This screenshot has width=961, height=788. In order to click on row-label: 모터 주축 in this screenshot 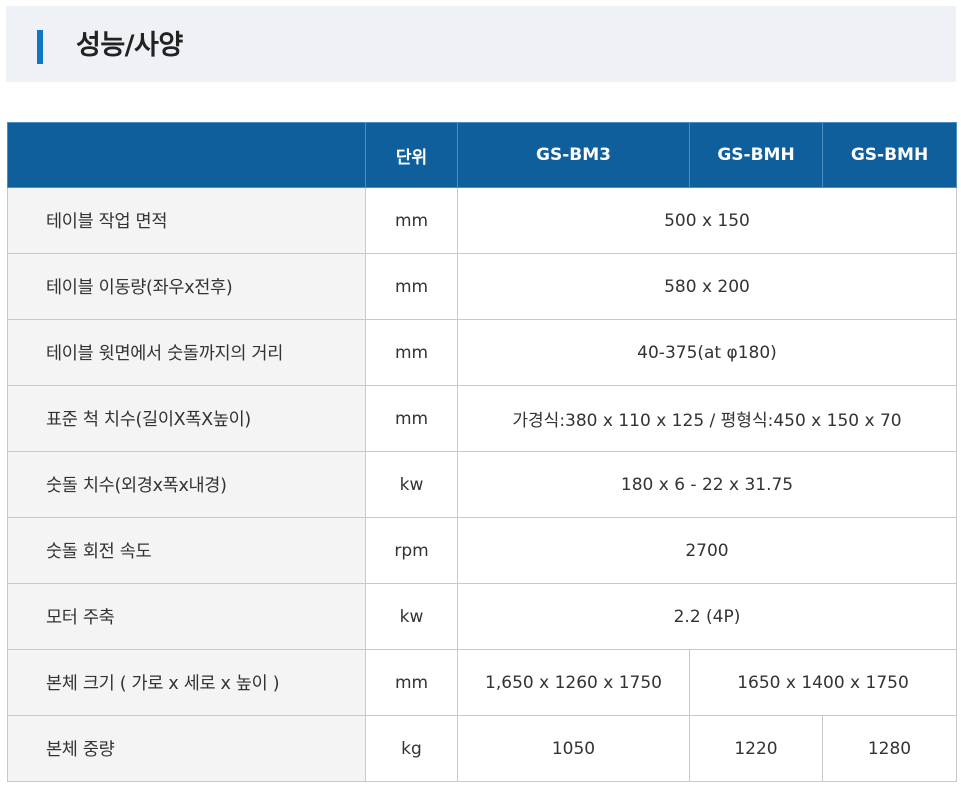, I will do `click(186, 616)`.